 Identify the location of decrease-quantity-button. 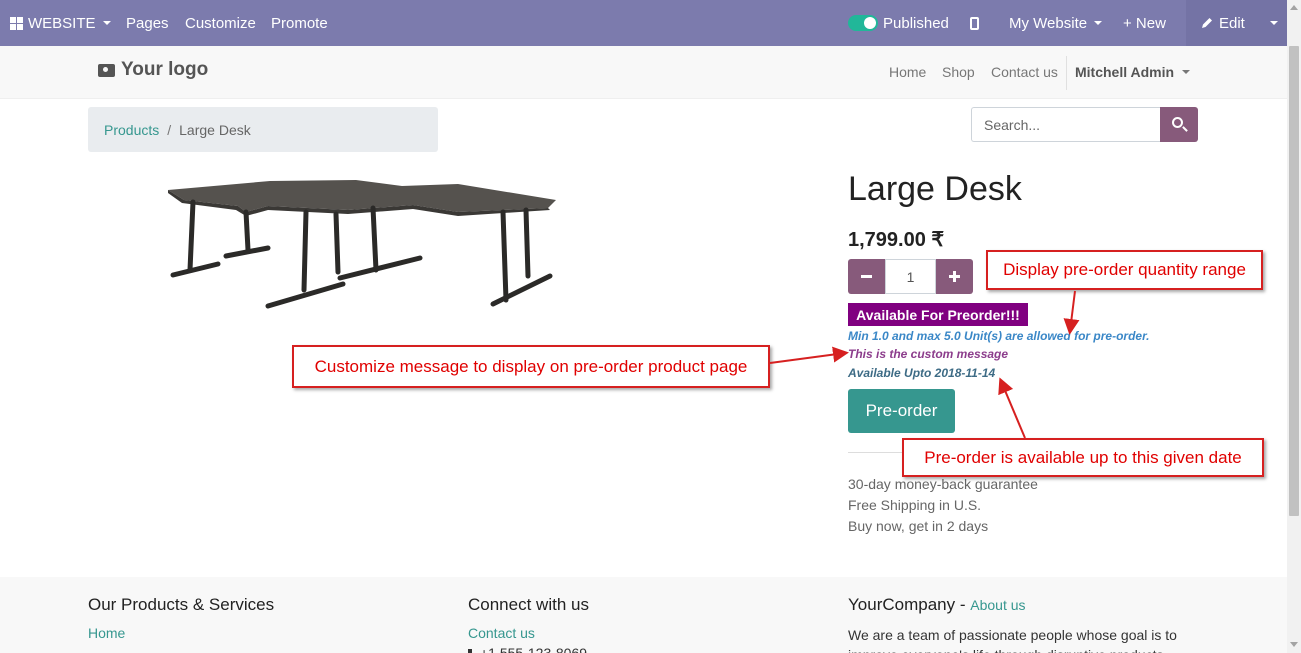
(866, 276).